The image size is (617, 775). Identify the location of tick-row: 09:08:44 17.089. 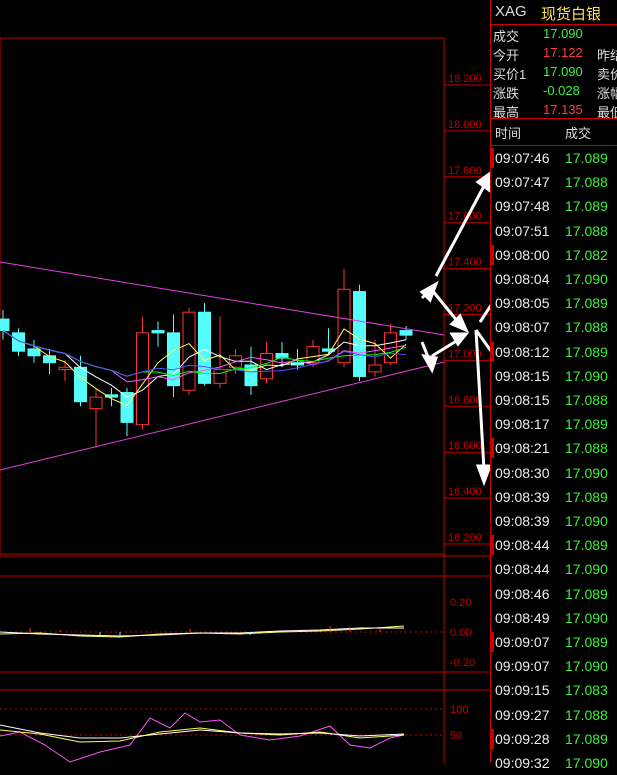
(554, 545).